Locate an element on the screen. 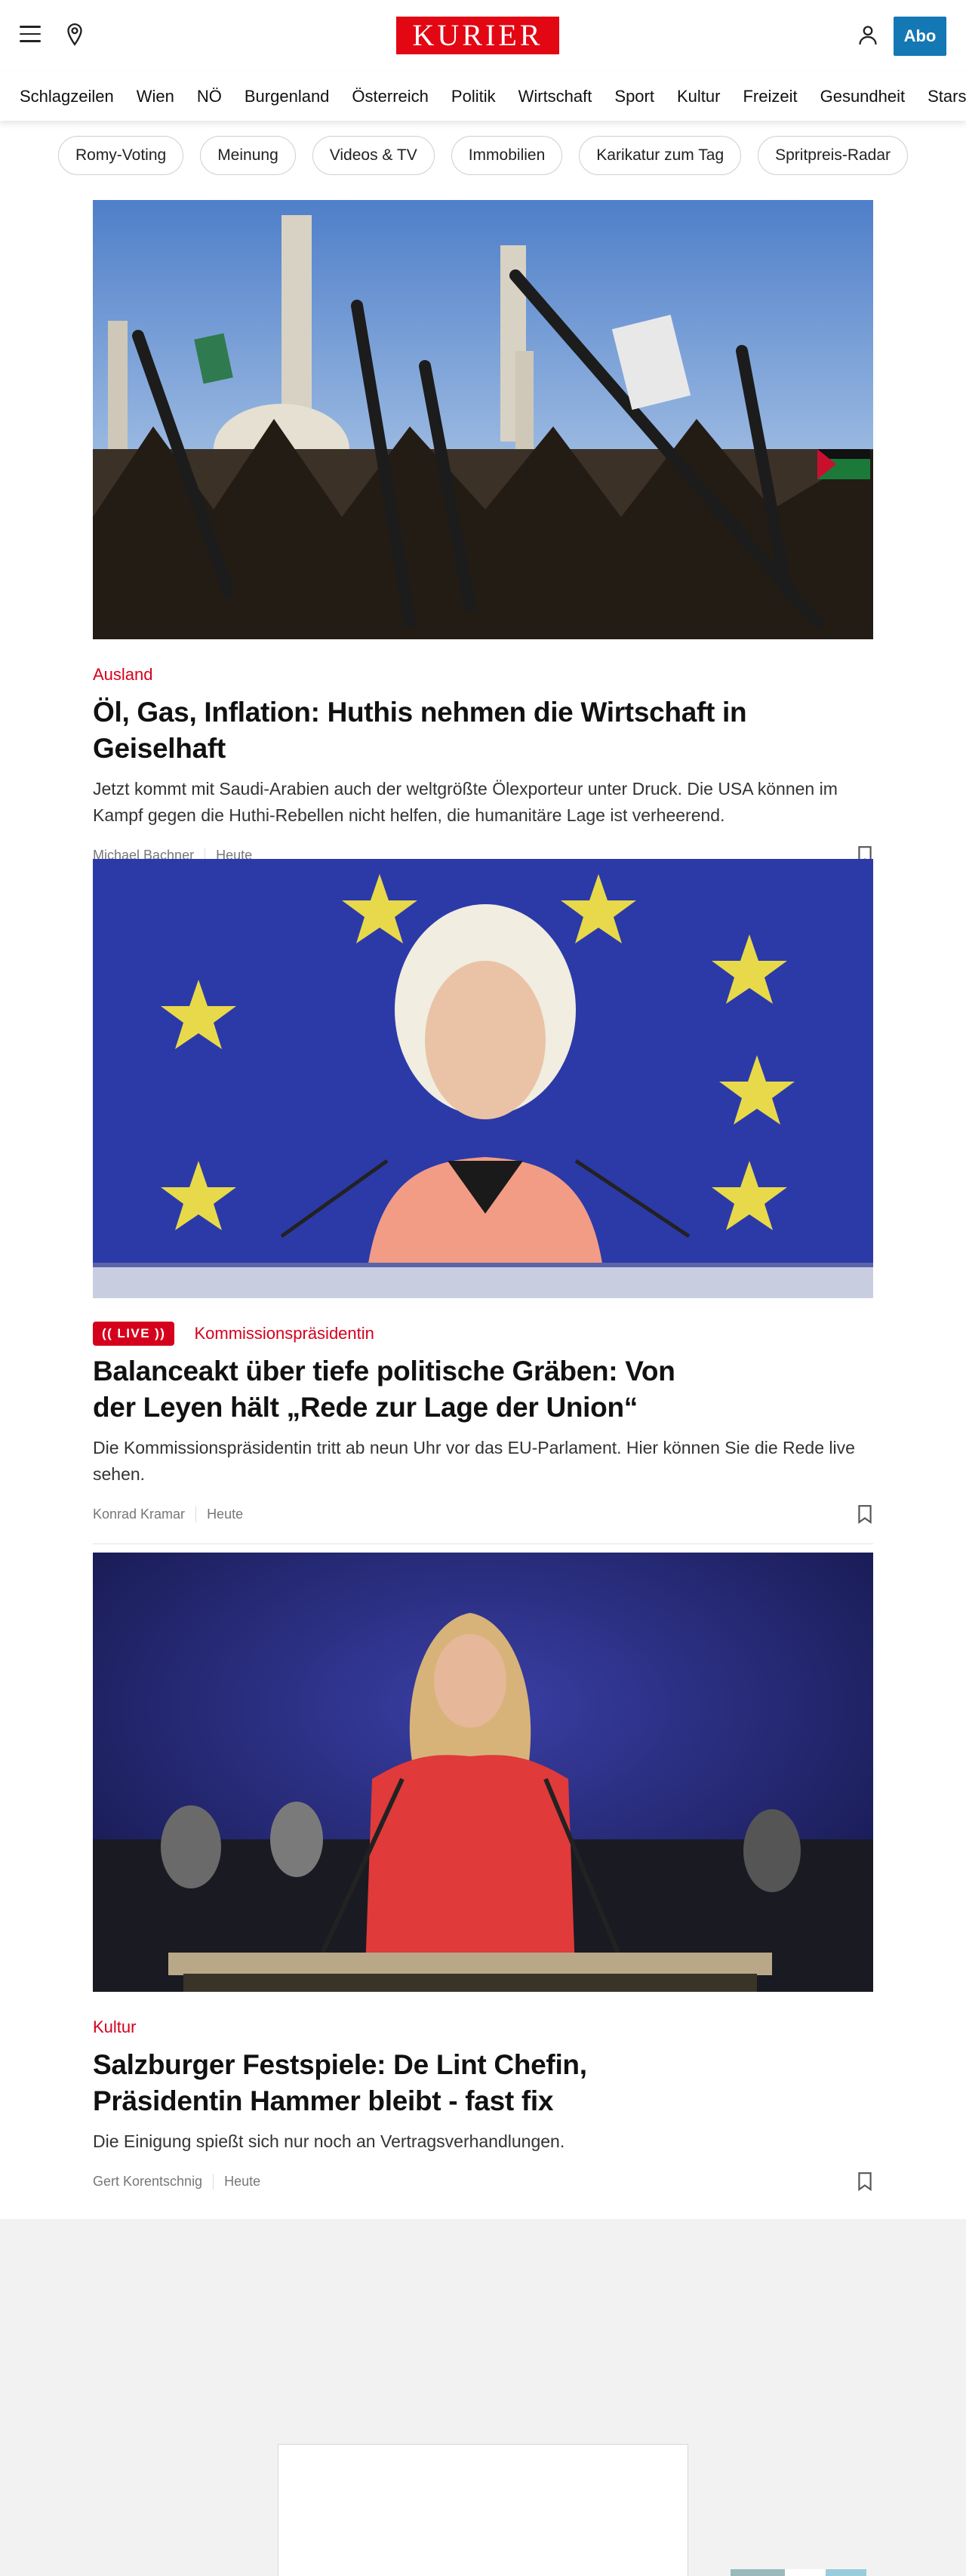  article-kicker: Kultur is located at coordinates (114, 2027).